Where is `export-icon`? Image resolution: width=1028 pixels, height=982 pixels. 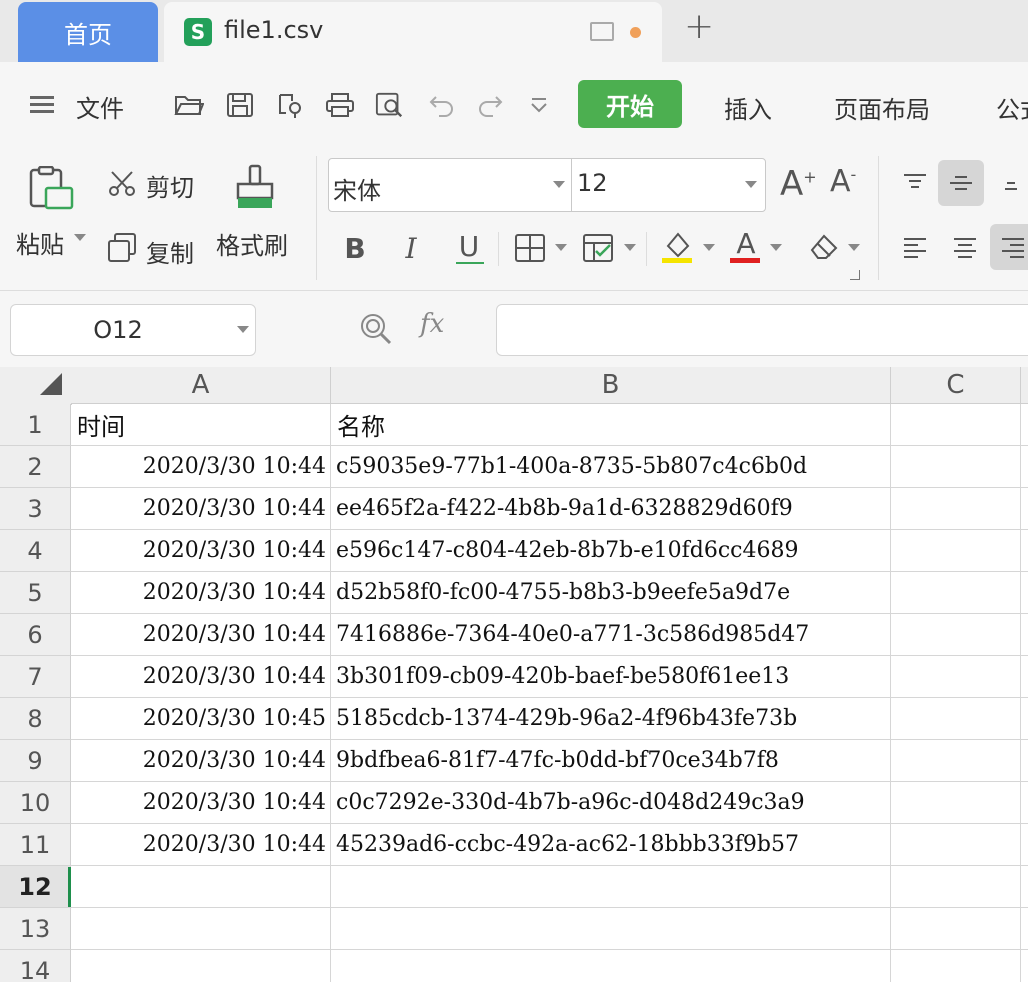
export-icon is located at coordinates (291, 105).